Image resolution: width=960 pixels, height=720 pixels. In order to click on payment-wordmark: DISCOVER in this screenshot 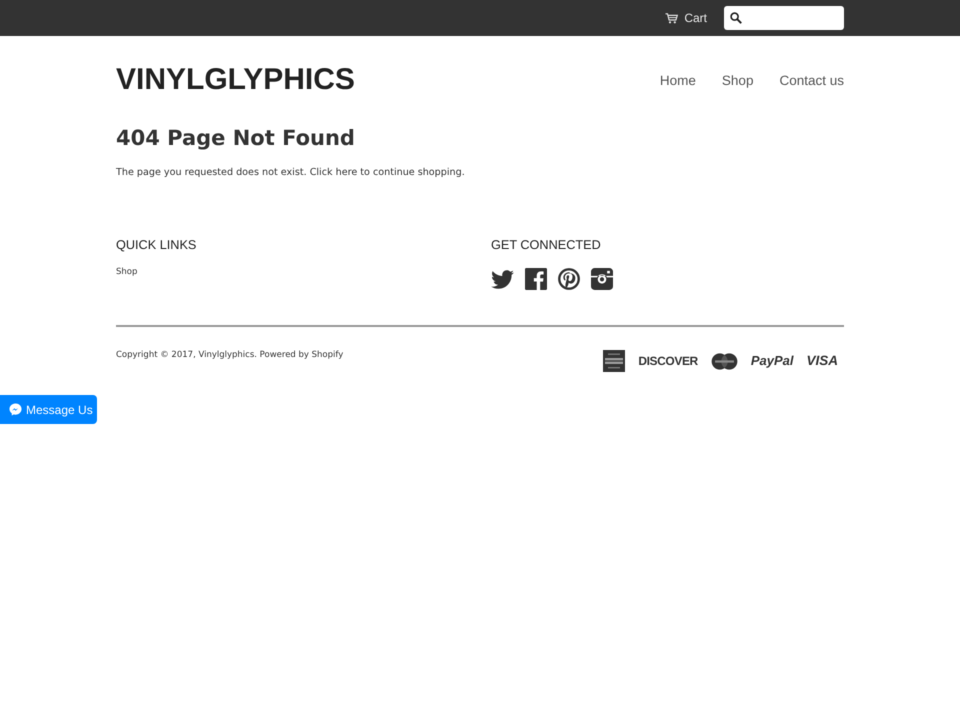, I will do `click(668, 361)`.